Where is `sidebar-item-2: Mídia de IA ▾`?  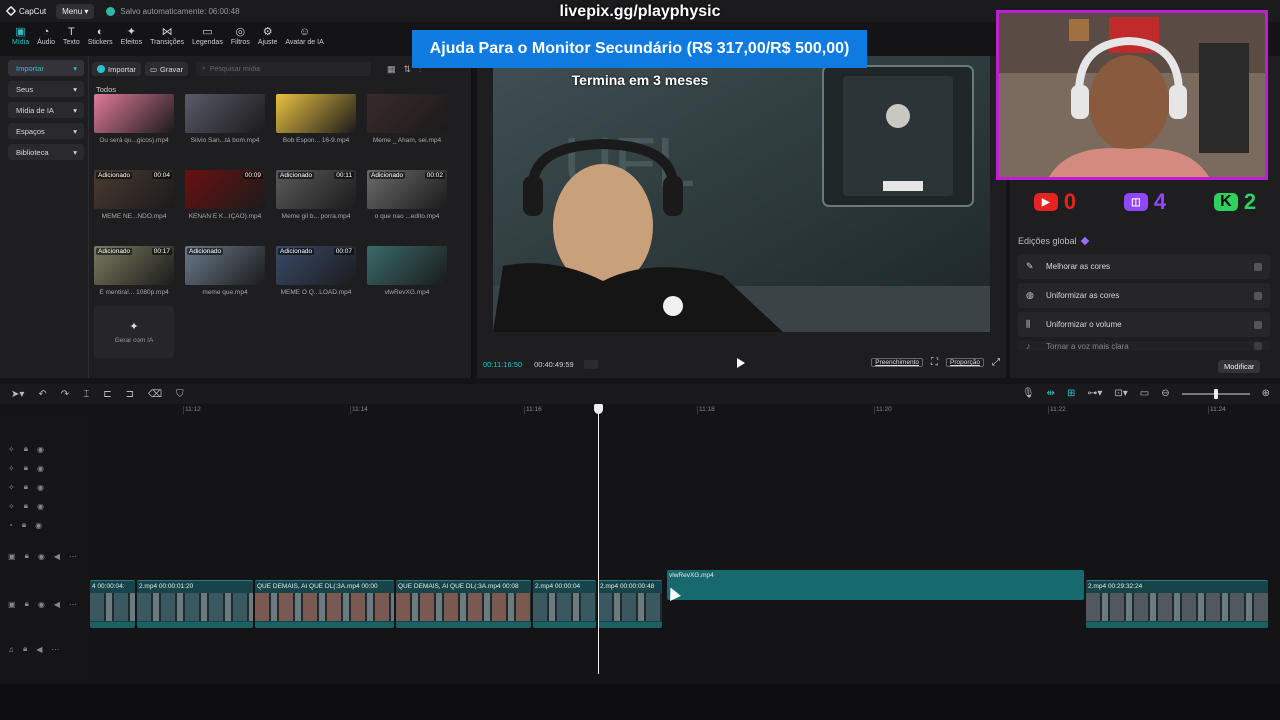 sidebar-item-2: Mídia de IA ▾ is located at coordinates (46, 110).